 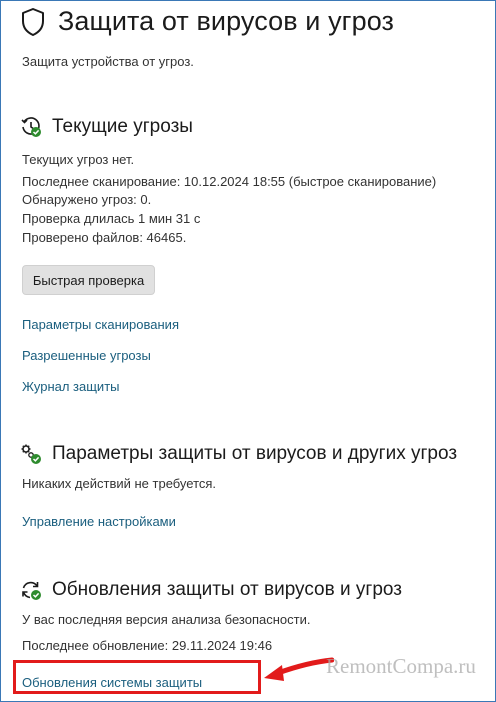 I want to click on manage-settings-link: Управление настройками, so click(x=99, y=521).